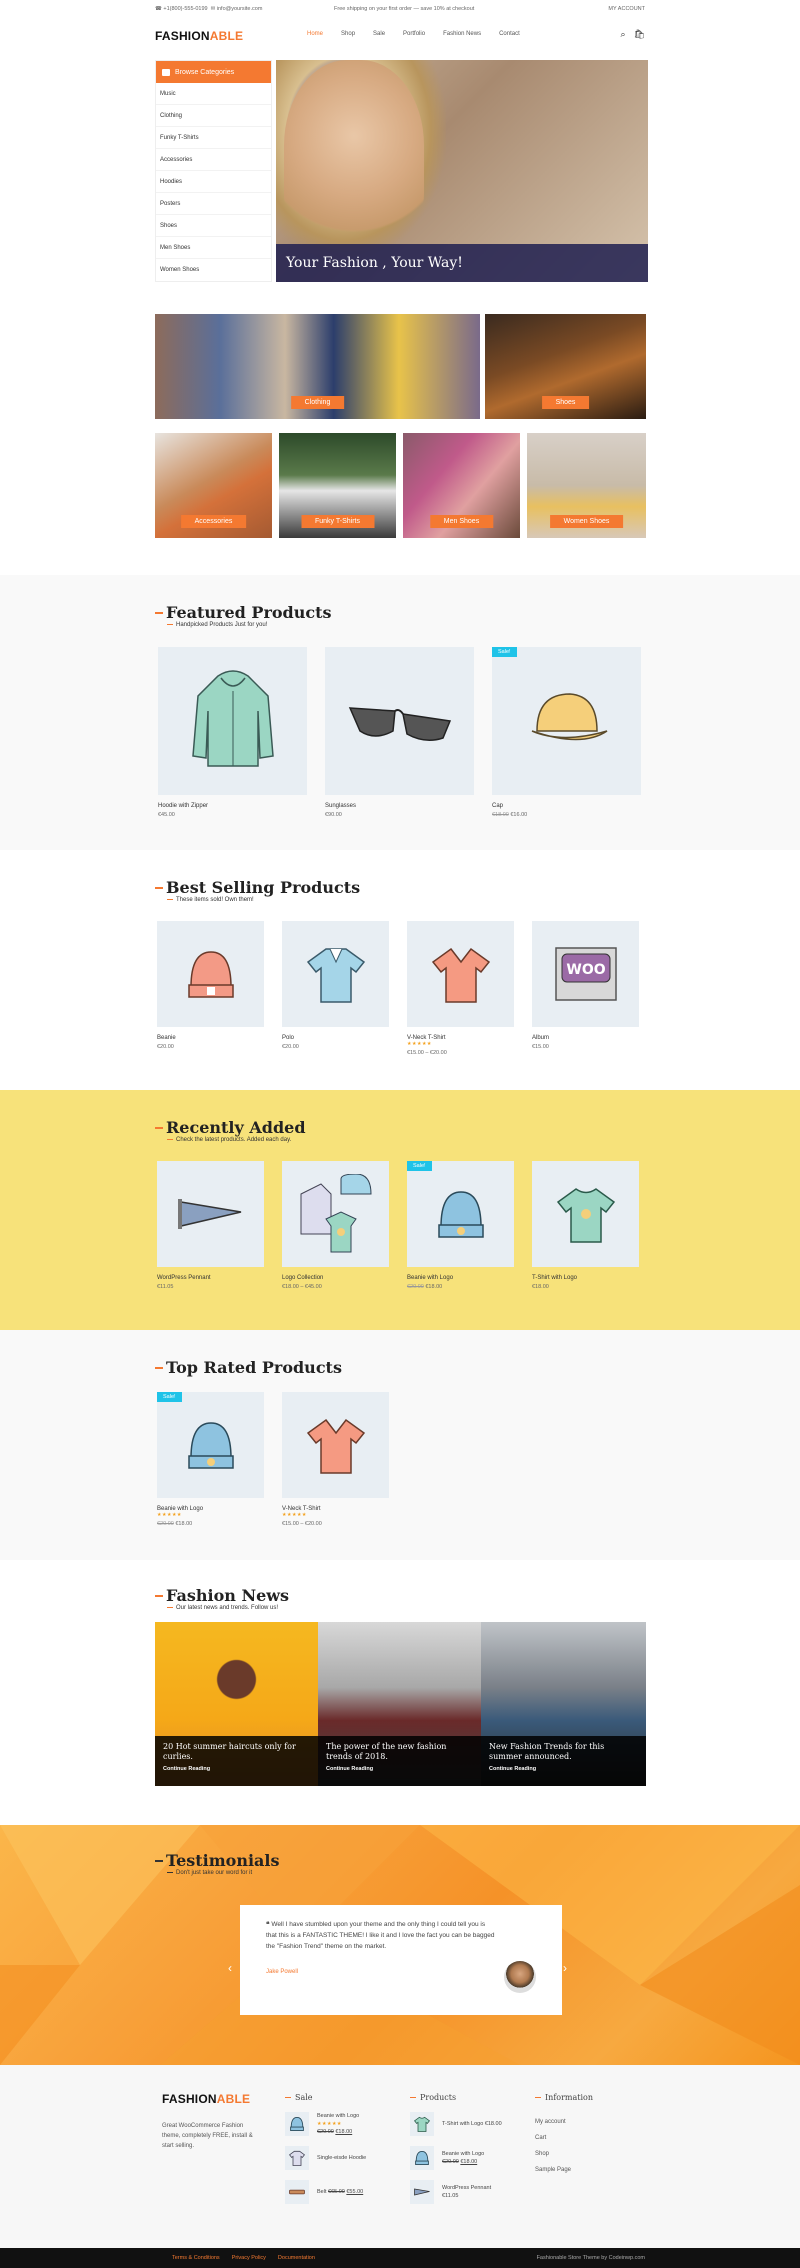 The width and height of the screenshot is (800, 2268). What do you see at coordinates (465, 2124) in the screenshot?
I see `footer-product: T-Shirt with Logo €18.00` at bounding box center [465, 2124].